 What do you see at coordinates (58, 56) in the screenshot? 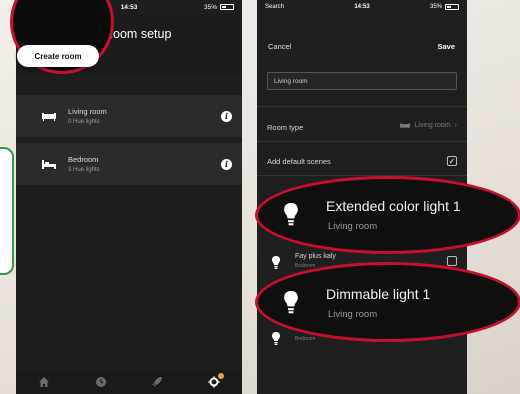
I see `create-room-button: Create room` at bounding box center [58, 56].